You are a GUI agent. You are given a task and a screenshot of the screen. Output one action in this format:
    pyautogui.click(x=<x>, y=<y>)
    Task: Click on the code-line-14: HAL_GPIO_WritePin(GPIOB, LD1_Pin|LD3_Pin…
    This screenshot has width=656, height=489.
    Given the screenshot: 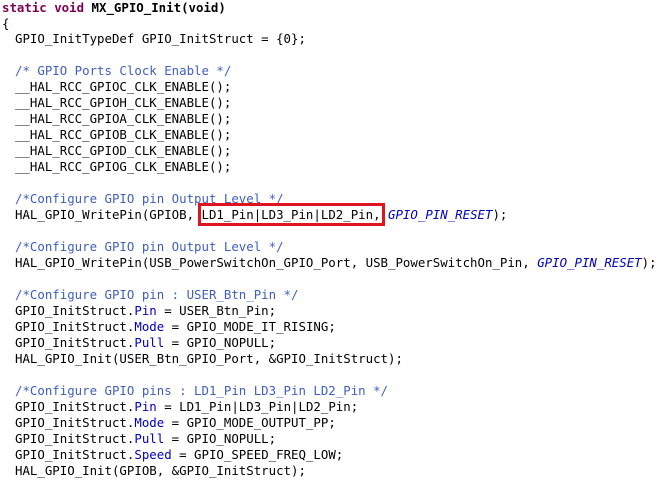 What is the action you would take?
    pyautogui.click(x=261, y=214)
    